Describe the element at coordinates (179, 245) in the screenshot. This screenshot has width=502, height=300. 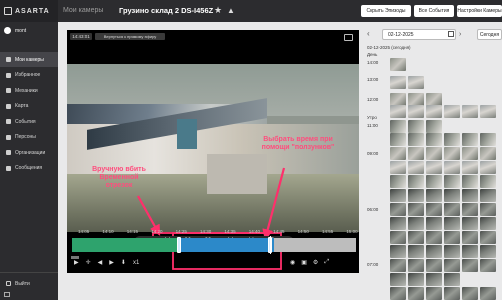
I see `range-handle-start` at that location.